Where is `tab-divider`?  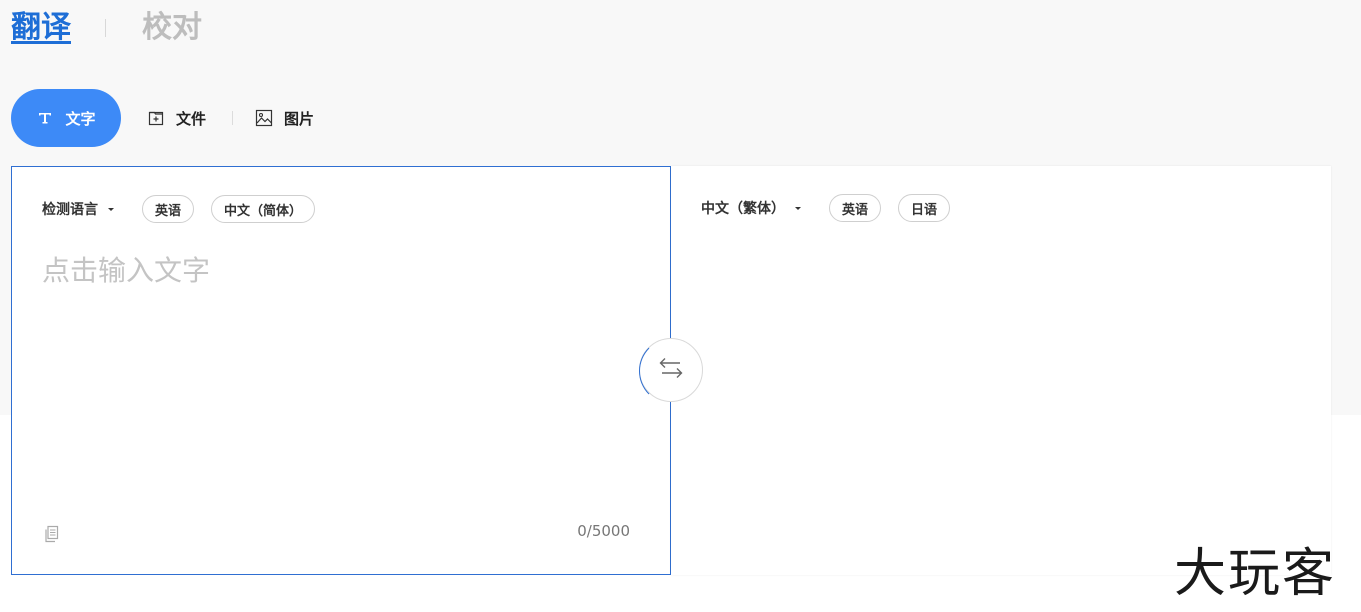 tab-divider is located at coordinates (105, 28).